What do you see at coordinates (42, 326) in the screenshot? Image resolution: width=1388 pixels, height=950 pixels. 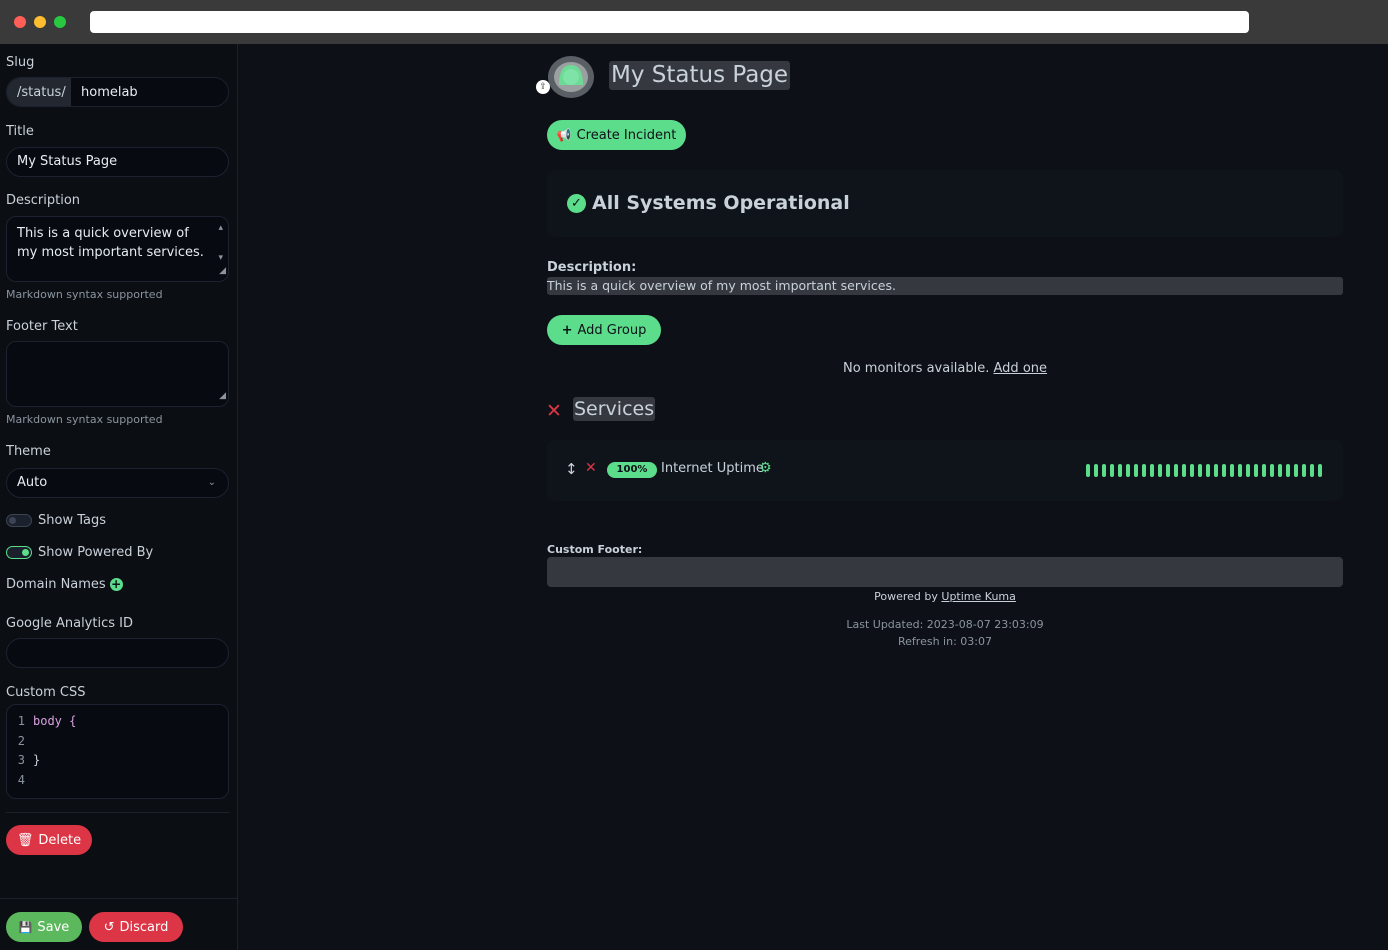 I see `footer-text-label: Footer Text` at bounding box center [42, 326].